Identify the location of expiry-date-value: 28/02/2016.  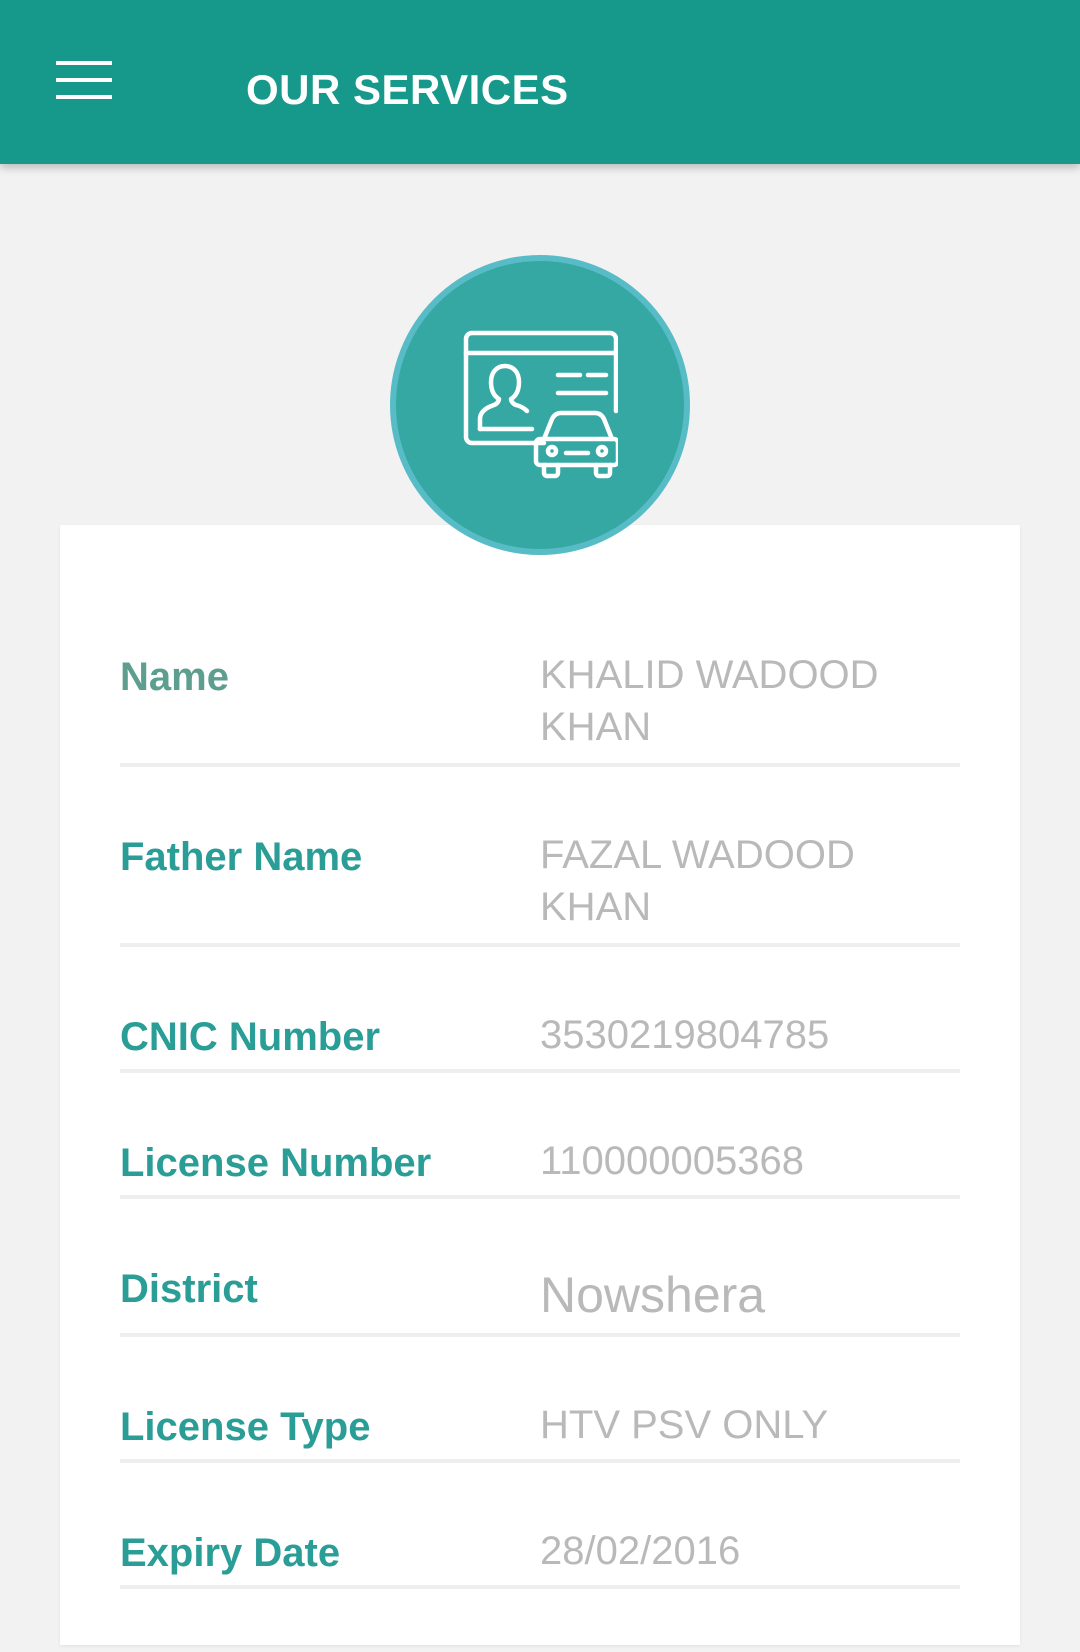
(640, 1551).